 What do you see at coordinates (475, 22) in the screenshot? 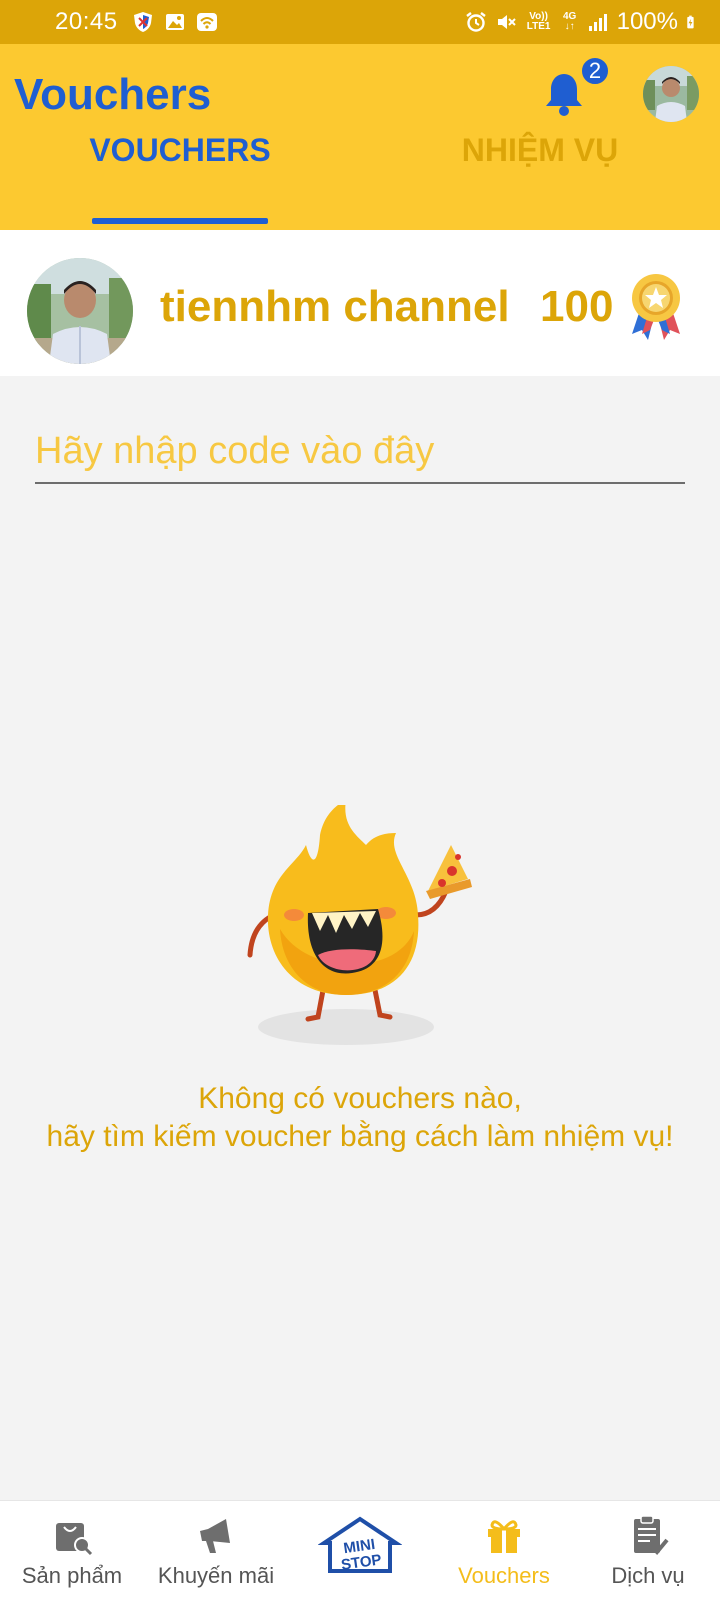
I see `alarm-icon` at bounding box center [475, 22].